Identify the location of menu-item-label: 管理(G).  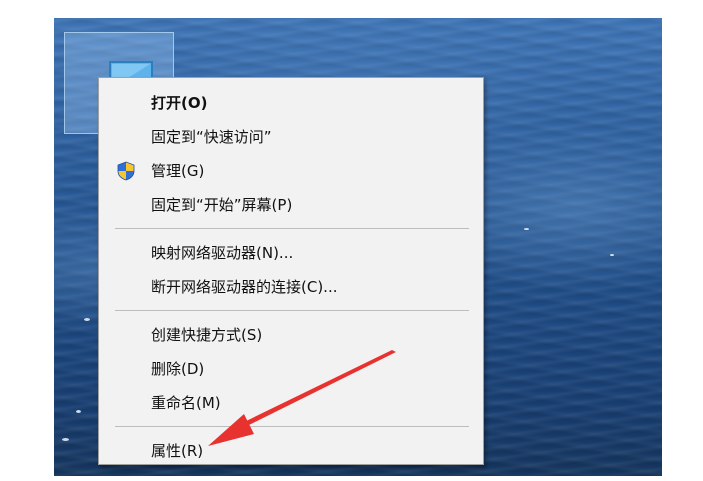
(178, 171).